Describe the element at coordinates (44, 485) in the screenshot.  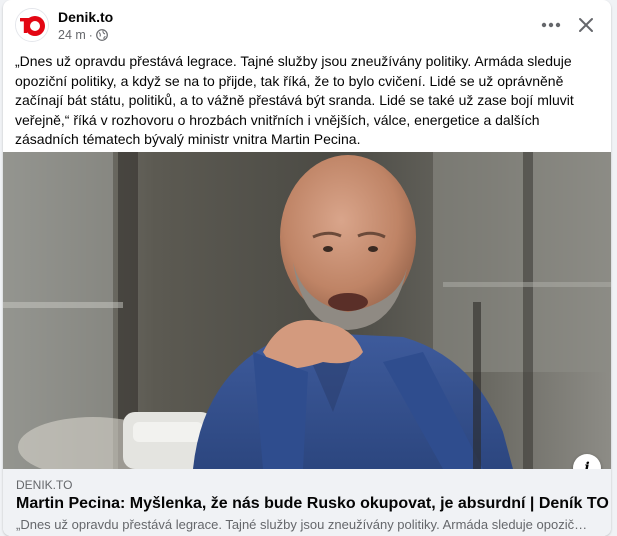
I see `link-domain: DENIK.TO` at that location.